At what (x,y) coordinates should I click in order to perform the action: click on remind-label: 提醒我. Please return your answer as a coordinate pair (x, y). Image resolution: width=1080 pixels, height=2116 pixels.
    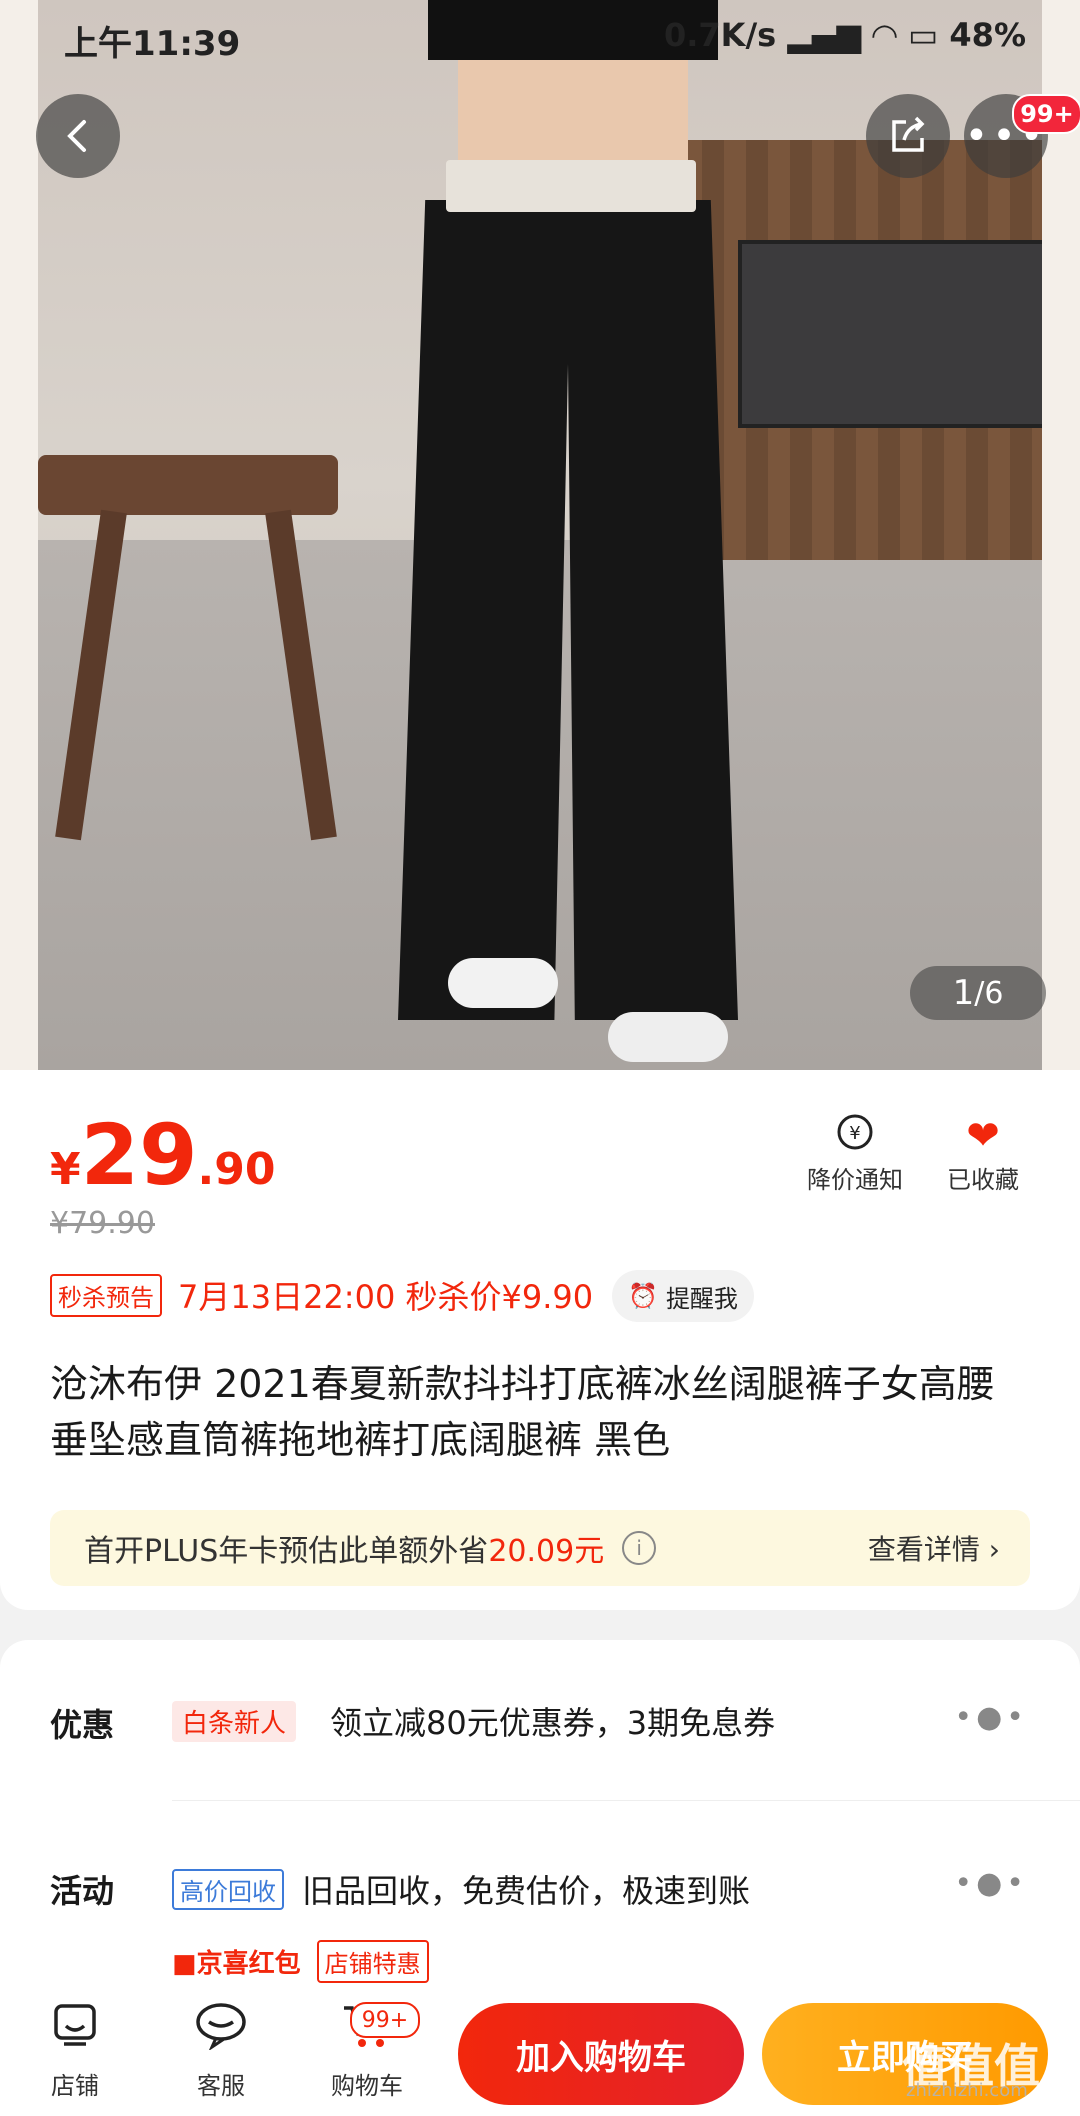
    Looking at the image, I should click on (701, 1298).